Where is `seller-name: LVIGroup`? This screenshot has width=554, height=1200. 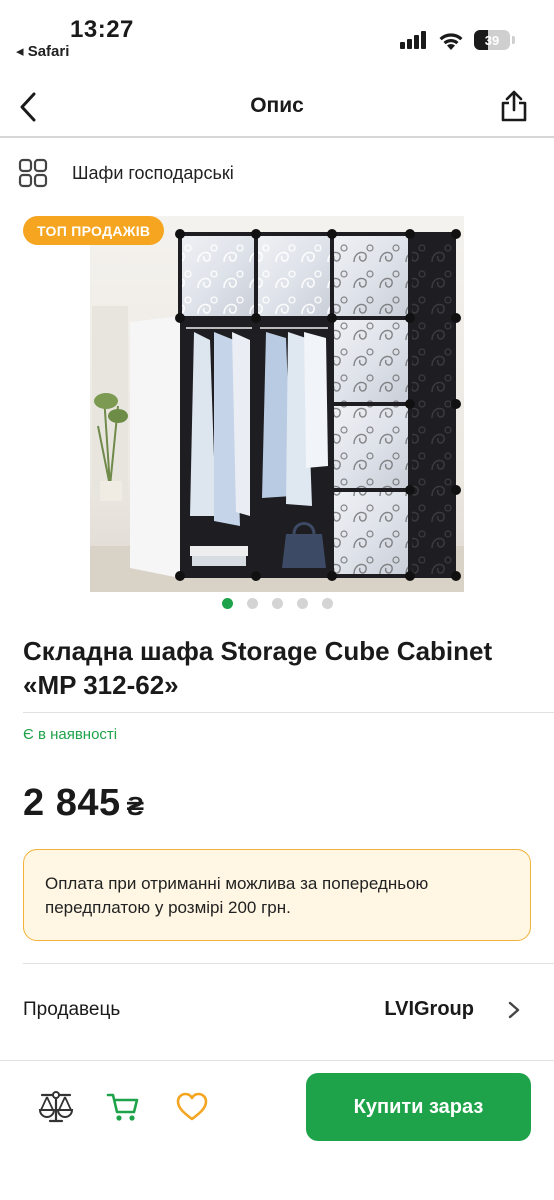 seller-name: LVIGroup is located at coordinates (429, 1009).